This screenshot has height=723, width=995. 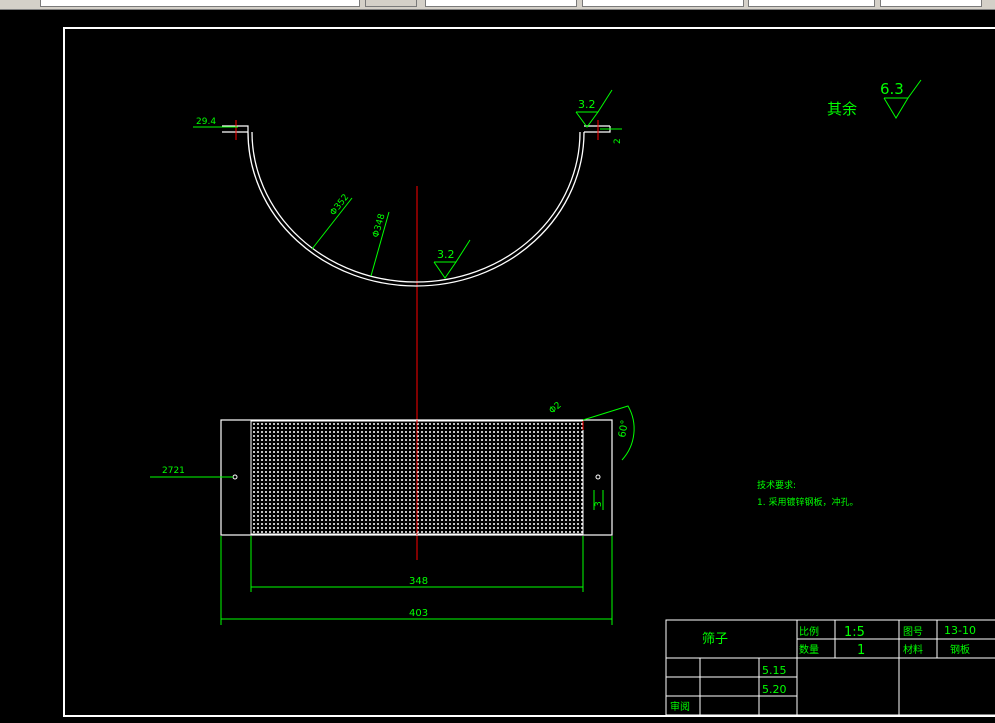 What do you see at coordinates (960, 630) in the screenshot?
I see `tb-drawing-no-value: 13-10` at bounding box center [960, 630].